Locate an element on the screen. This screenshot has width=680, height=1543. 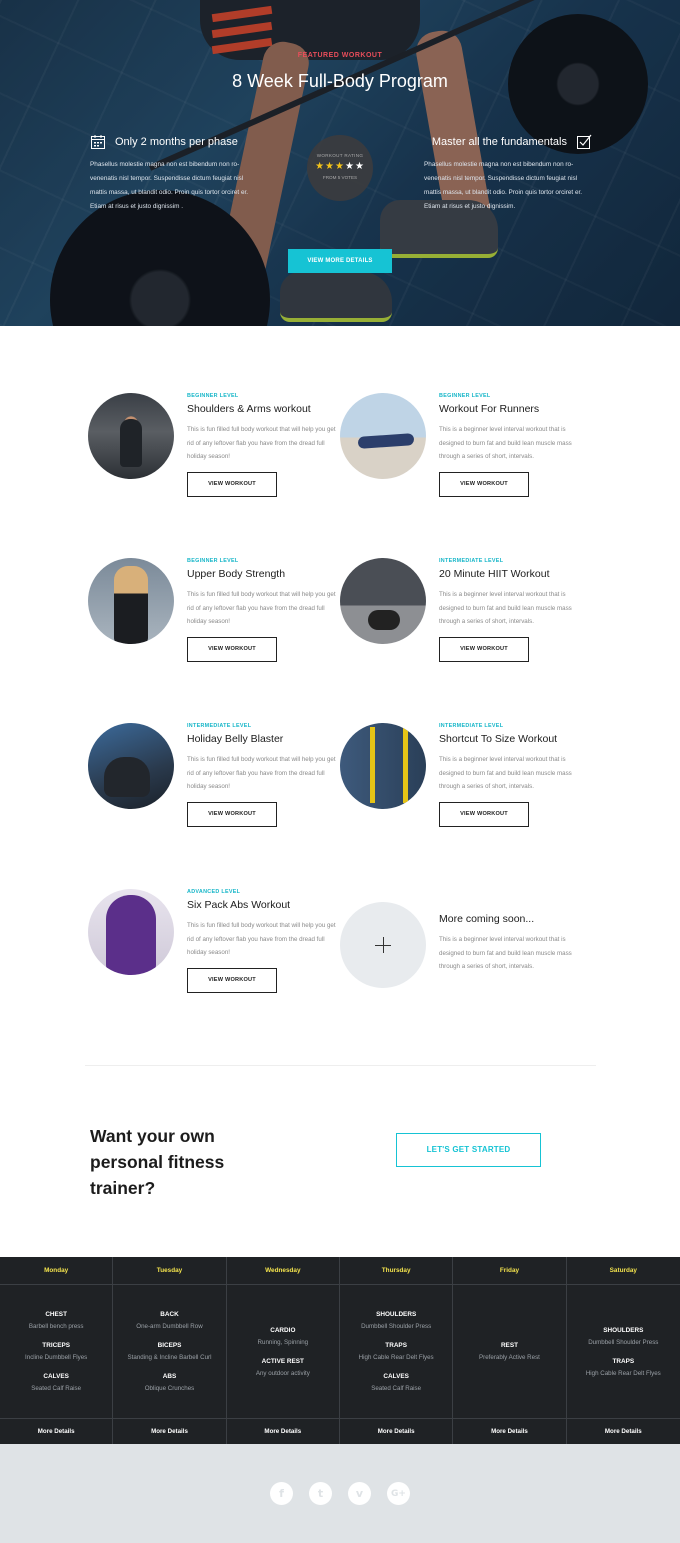
exercise-name: REST is located at coordinates (509, 1345).